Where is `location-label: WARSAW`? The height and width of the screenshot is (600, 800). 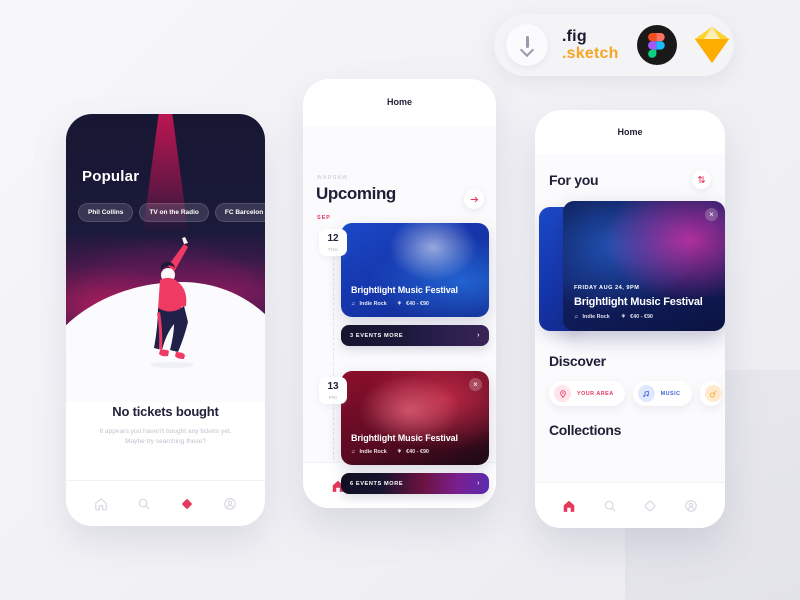 location-label: WARSAW is located at coordinates (332, 178).